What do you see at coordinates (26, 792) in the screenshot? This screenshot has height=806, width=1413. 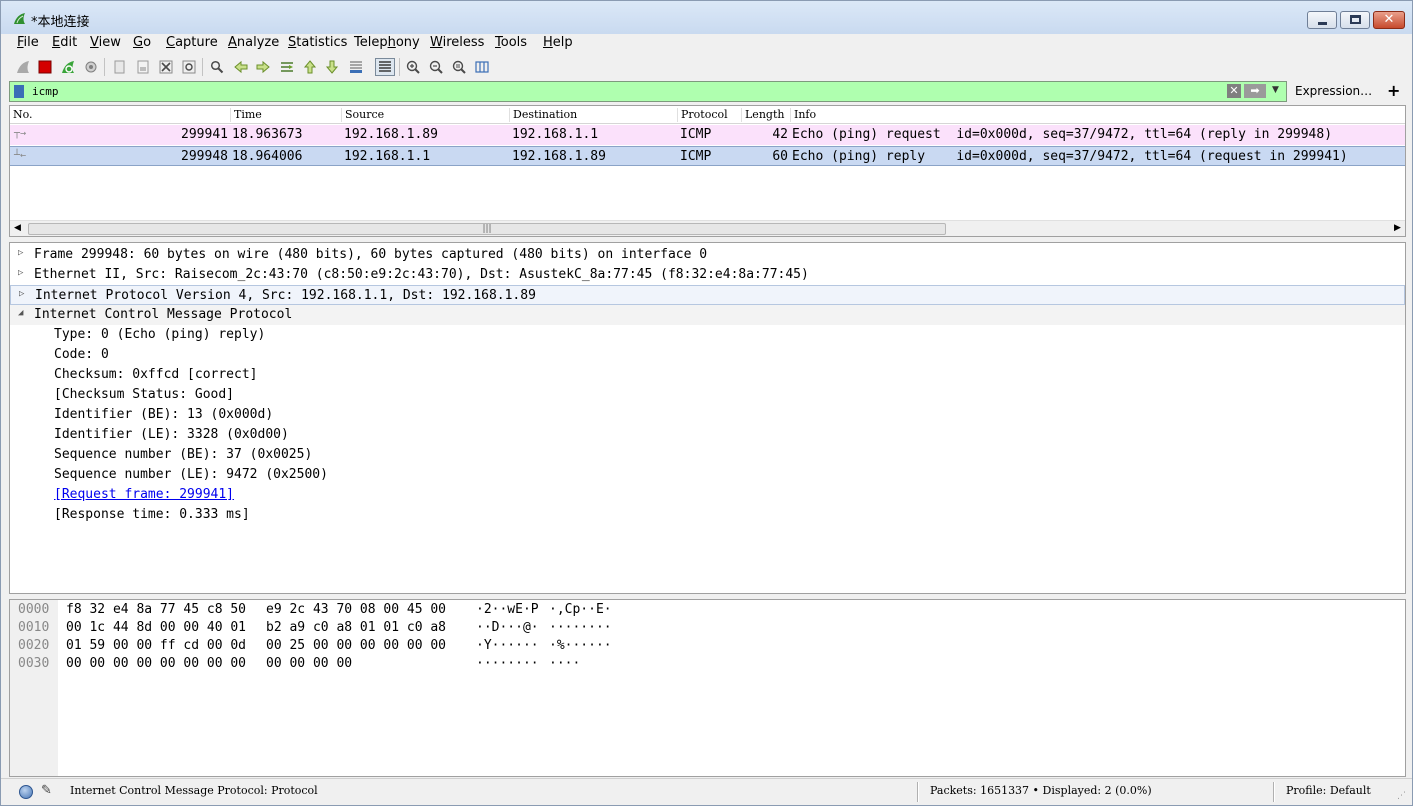 I see `expert-info-icon` at bounding box center [26, 792].